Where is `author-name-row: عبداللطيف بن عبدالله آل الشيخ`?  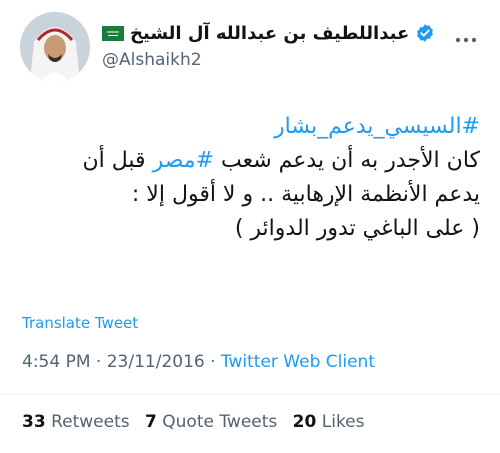 author-name-row: عبداللطيف بن عبدالله آل الشيخ is located at coordinates (268, 33).